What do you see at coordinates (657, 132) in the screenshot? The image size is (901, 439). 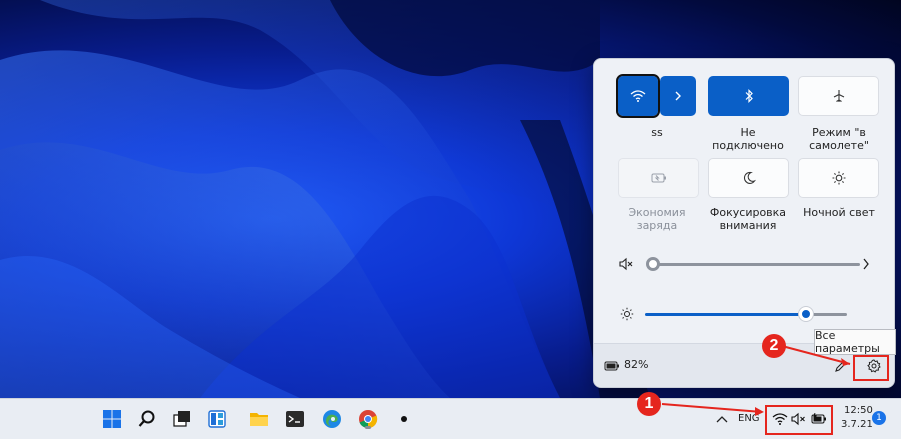 I see `wifi-label: ss` at bounding box center [657, 132].